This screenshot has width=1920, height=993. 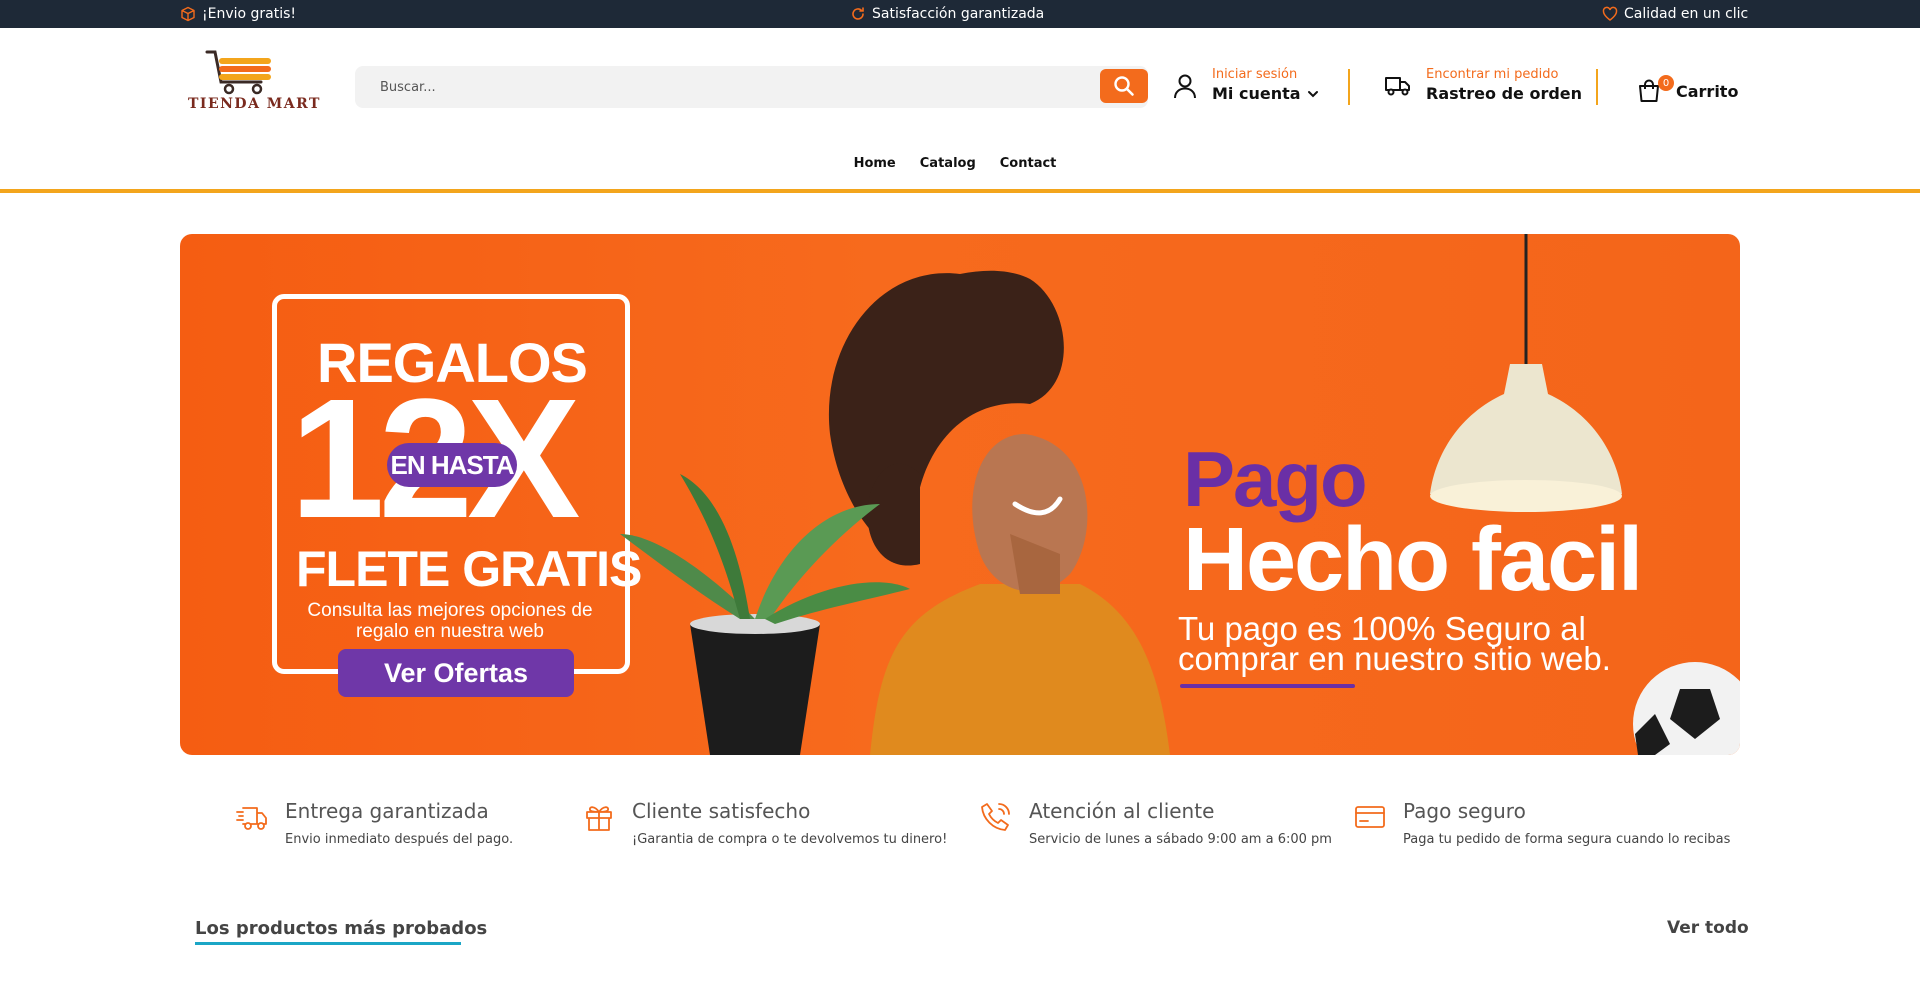 I want to click on section-title: Los productos más probados, so click(x=341, y=928).